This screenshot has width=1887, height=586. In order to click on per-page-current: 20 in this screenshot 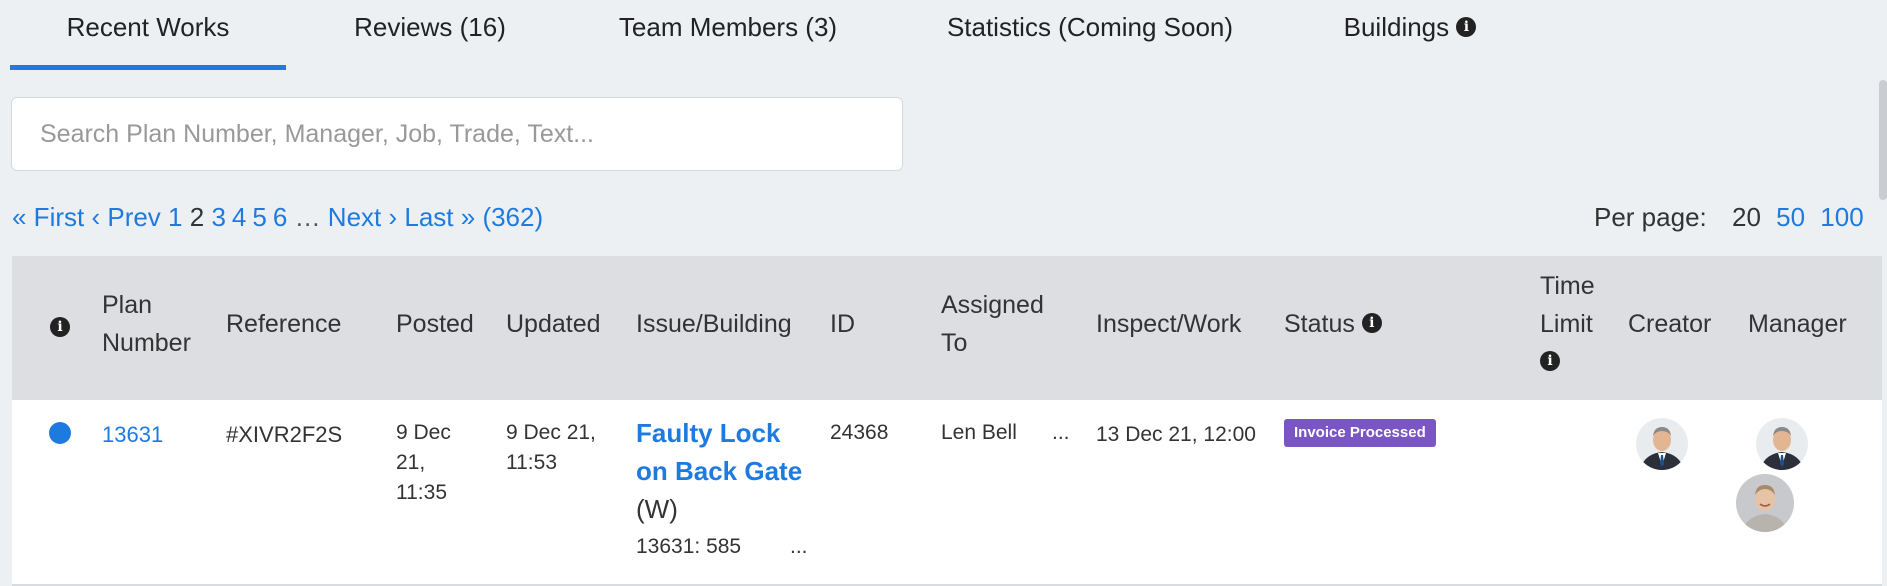, I will do `click(1746, 217)`.